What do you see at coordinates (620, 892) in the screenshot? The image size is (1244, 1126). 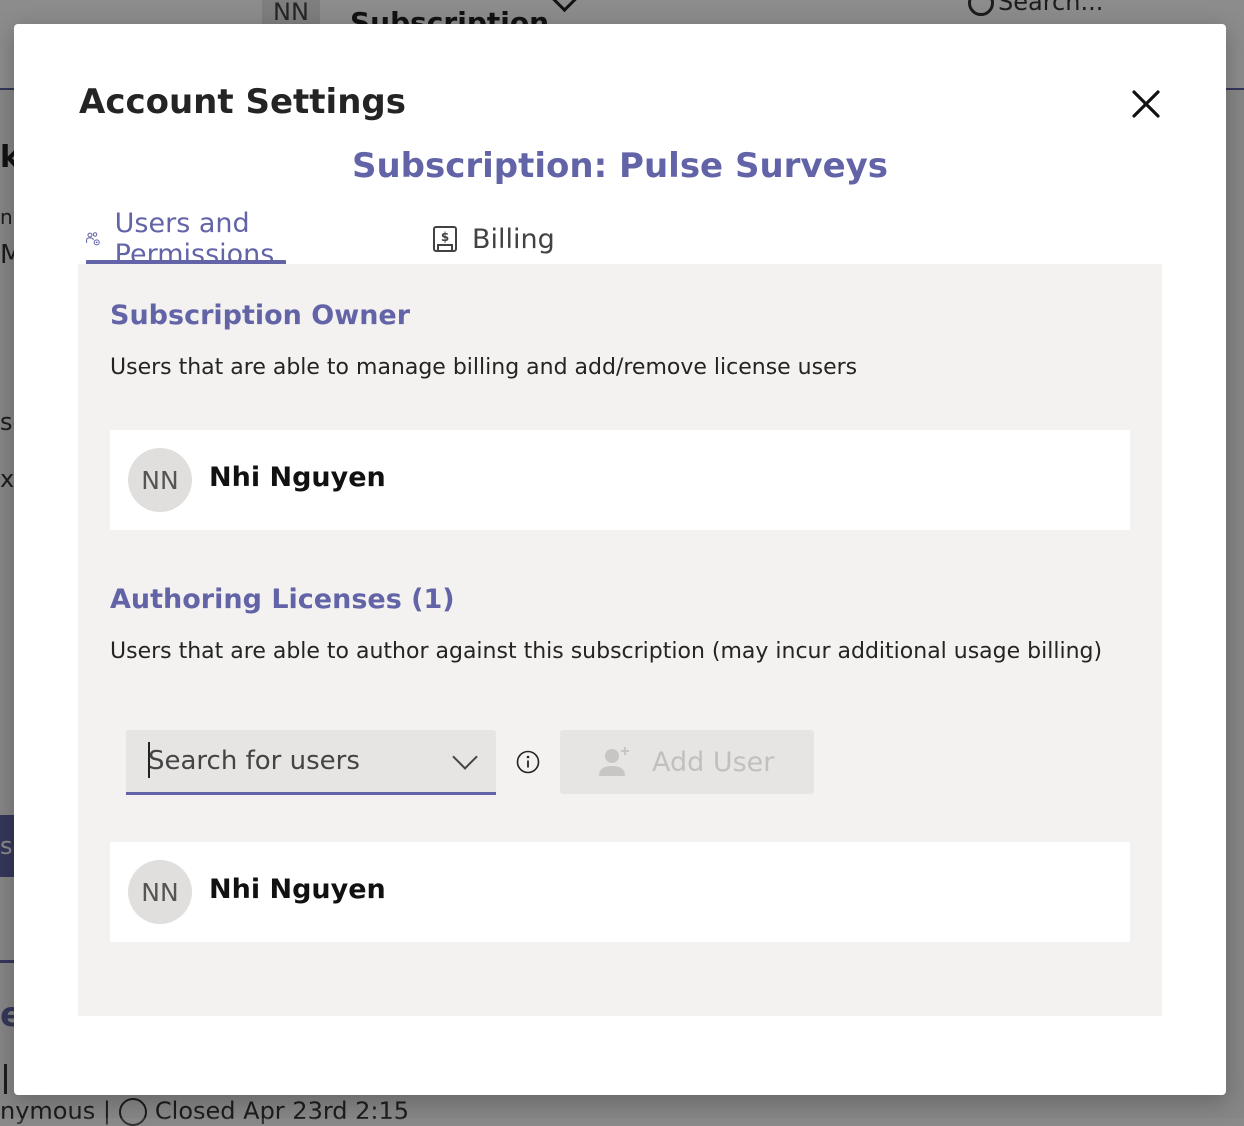 I see `license-user-card: NN Nhi Nguyen` at bounding box center [620, 892].